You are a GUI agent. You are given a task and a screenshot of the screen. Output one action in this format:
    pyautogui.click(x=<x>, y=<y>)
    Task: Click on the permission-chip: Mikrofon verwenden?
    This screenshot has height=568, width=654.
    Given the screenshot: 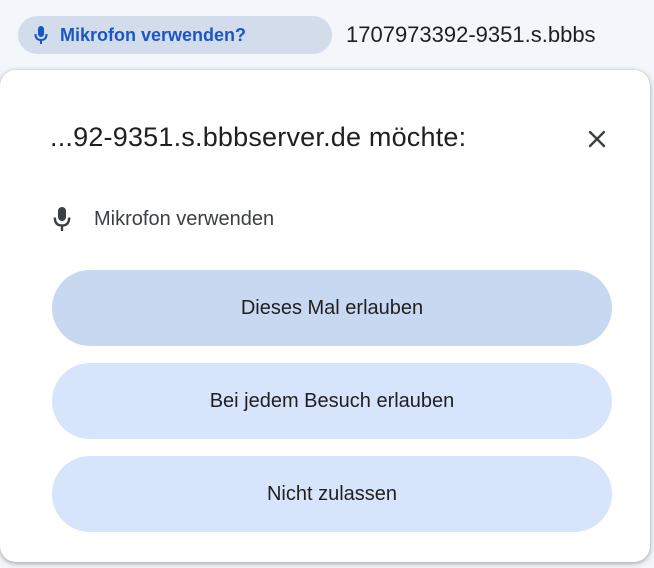 What is the action you would take?
    pyautogui.click(x=175, y=35)
    